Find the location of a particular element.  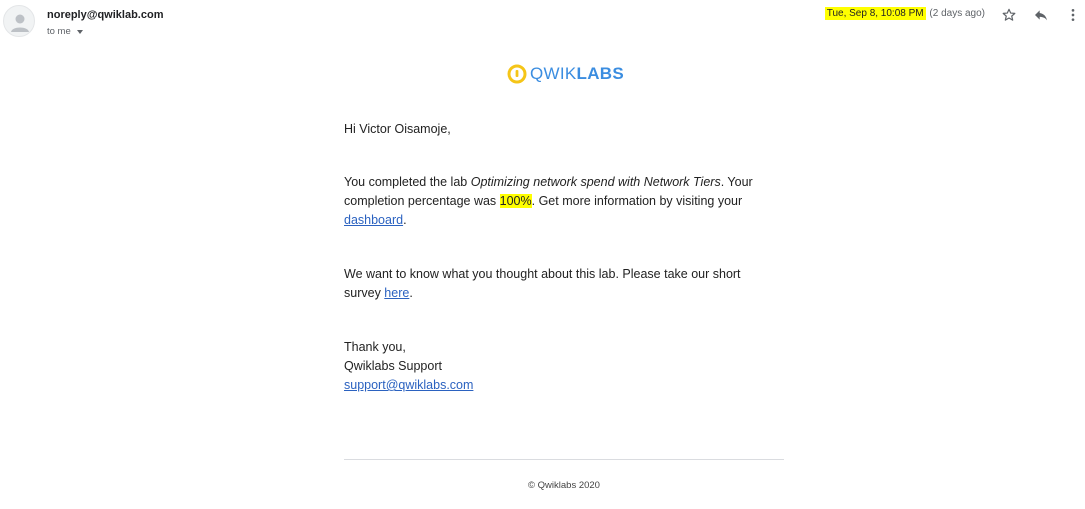

star-icon is located at coordinates (1009, 14).